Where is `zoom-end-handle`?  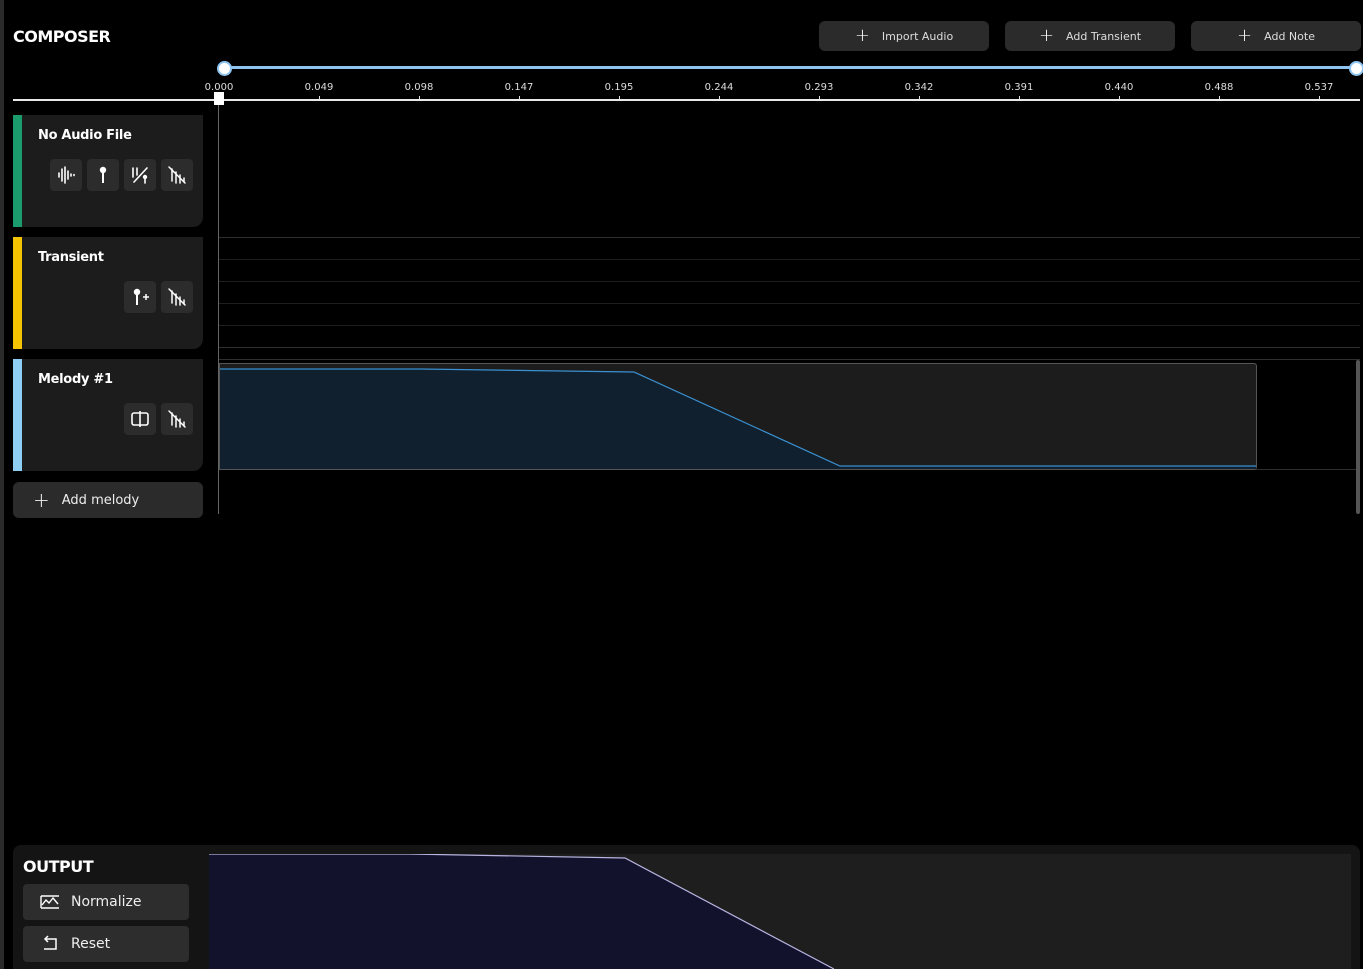 zoom-end-handle is located at coordinates (1356, 68).